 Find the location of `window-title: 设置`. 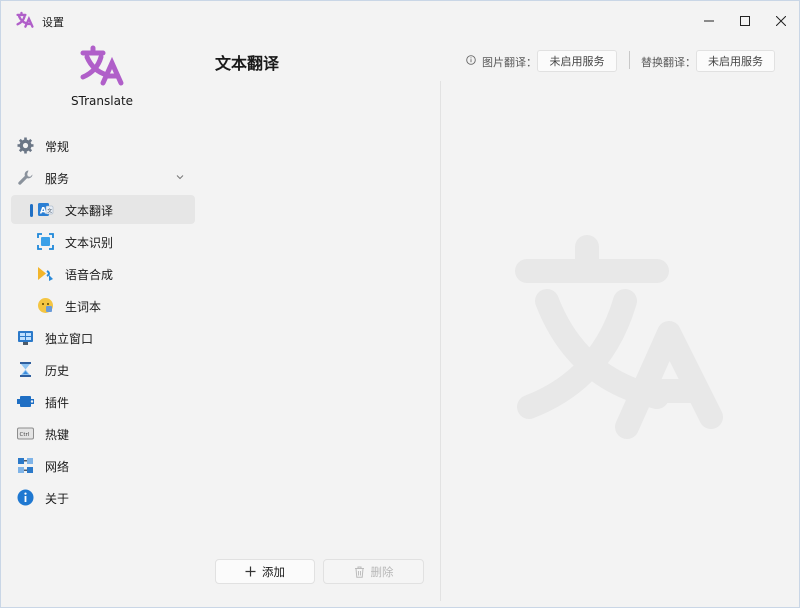

window-title: 设置 is located at coordinates (53, 22).